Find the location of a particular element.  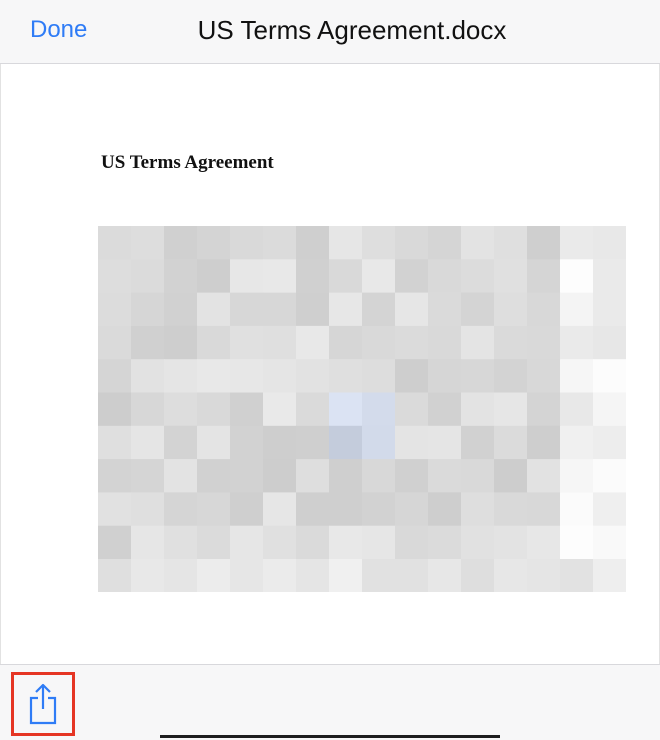

share-icon is located at coordinates (43, 704).